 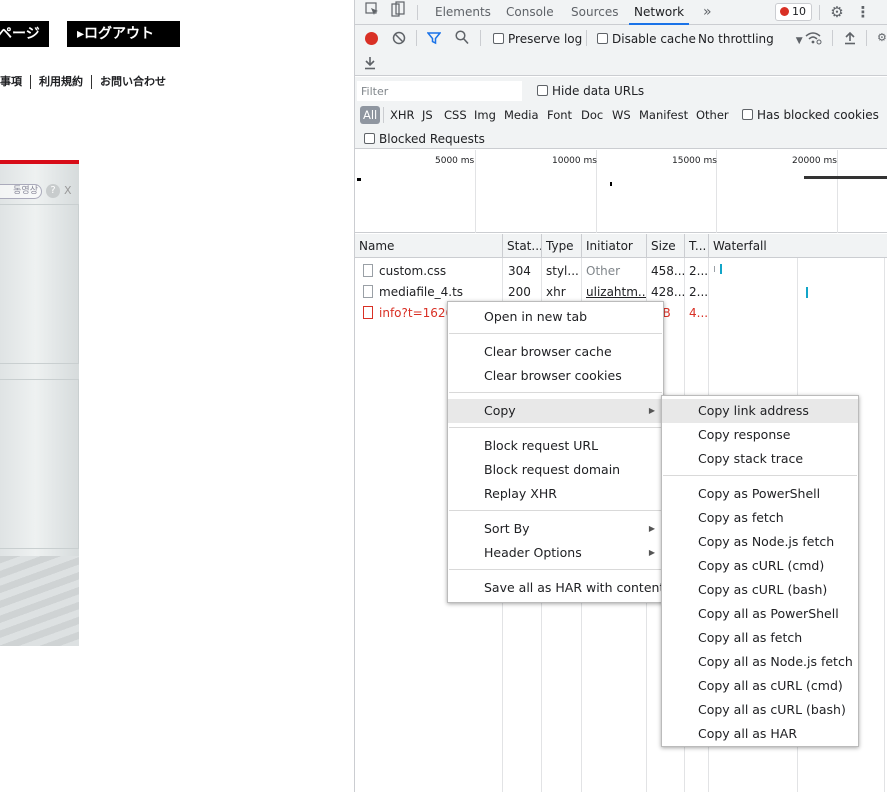 What do you see at coordinates (455, 161) in the screenshot?
I see `tick-label: 5000 ms` at bounding box center [455, 161].